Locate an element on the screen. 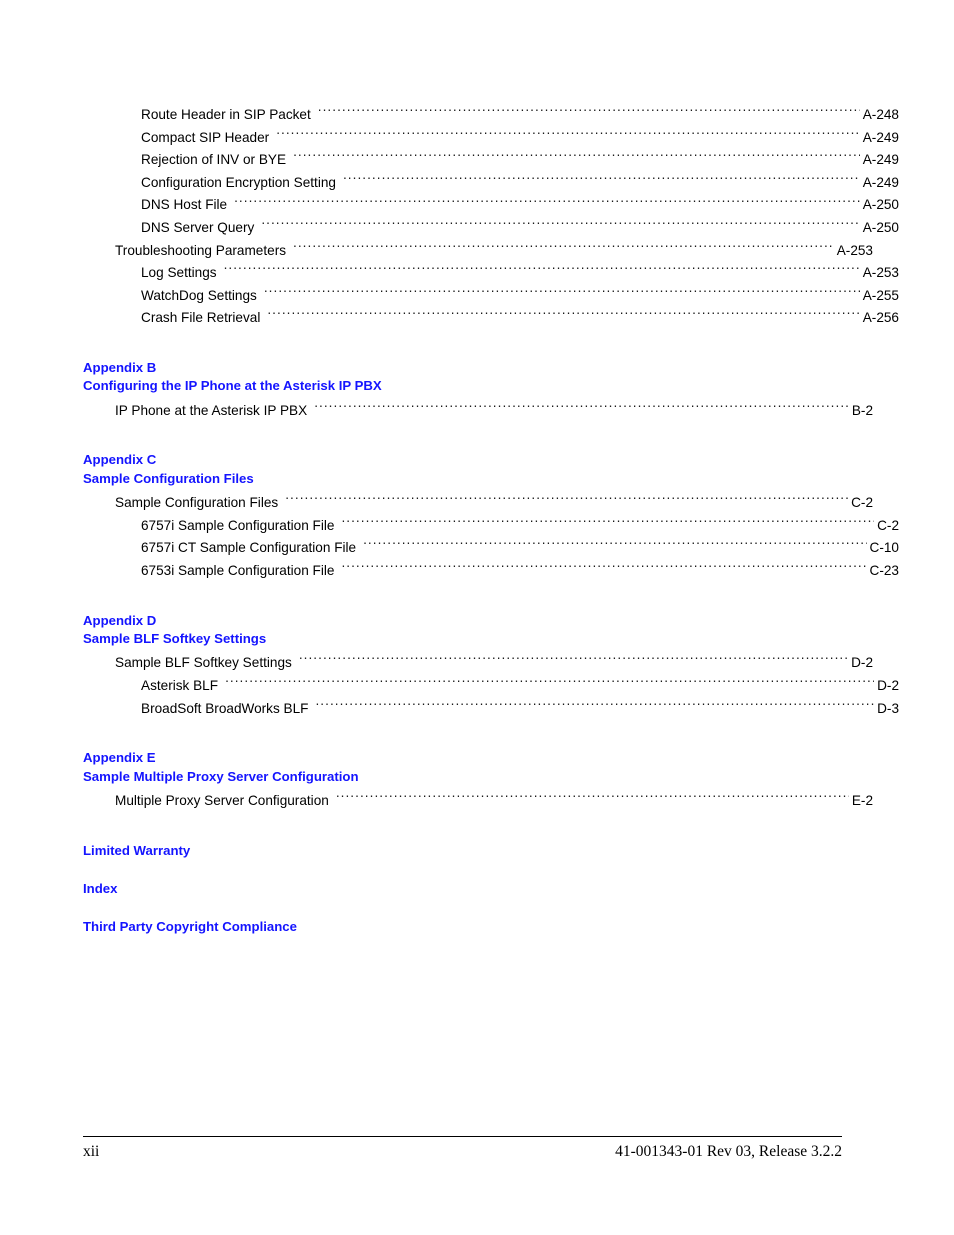  toc-entry: Route Header in SIP Packet A-248 is located at coordinates (491, 115).